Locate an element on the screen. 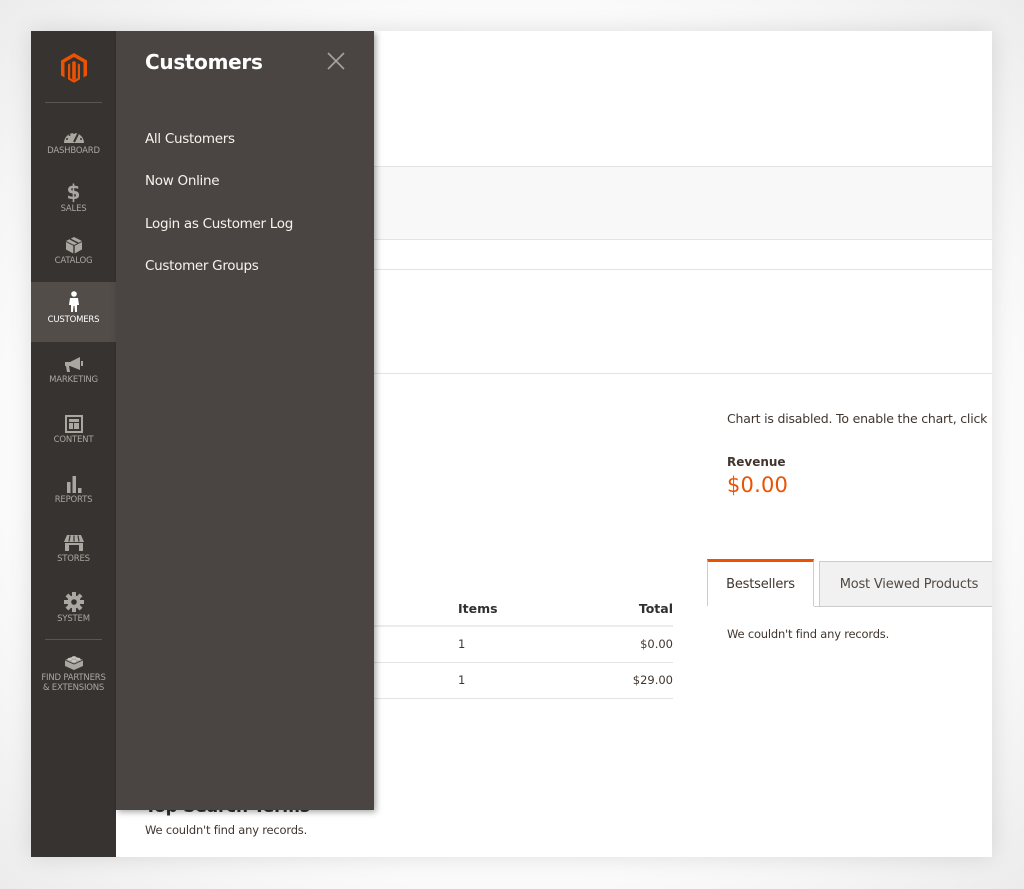 The width and height of the screenshot is (1024, 889). lego-brick-icon is located at coordinates (74, 660).